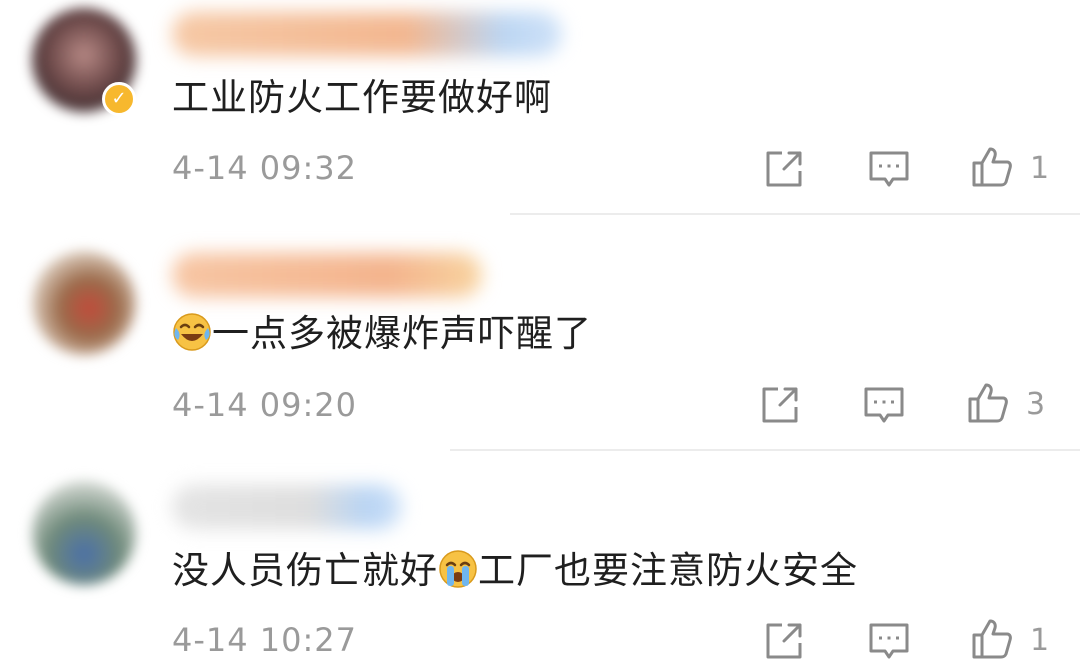 This screenshot has width=1080, height=671. What do you see at coordinates (362, 97) in the screenshot?
I see `comment-text: 工业防火工作要做好啊` at bounding box center [362, 97].